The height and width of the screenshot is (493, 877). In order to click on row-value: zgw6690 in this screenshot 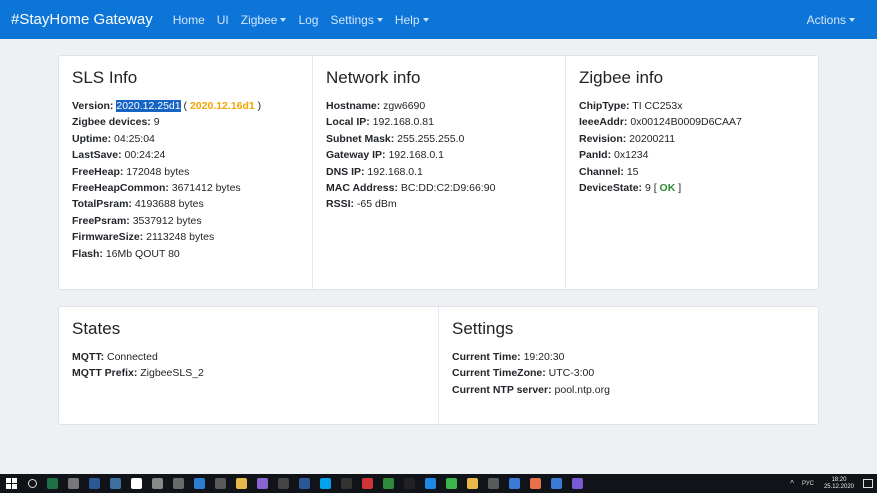, I will do `click(403, 106)`.